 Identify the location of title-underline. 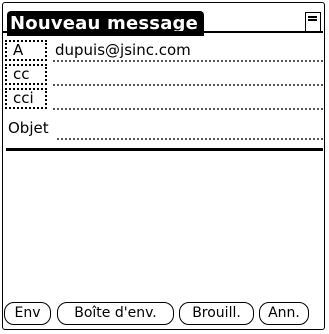
(163, 32).